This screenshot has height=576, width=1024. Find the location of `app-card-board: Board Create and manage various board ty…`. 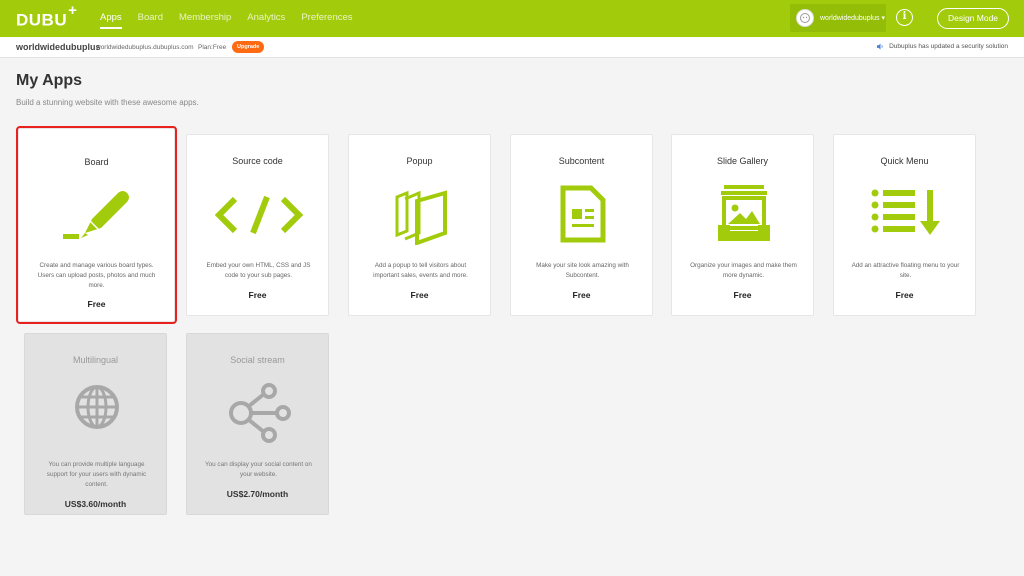

app-card-board: Board Create and manage various board ty… is located at coordinates (96, 225).